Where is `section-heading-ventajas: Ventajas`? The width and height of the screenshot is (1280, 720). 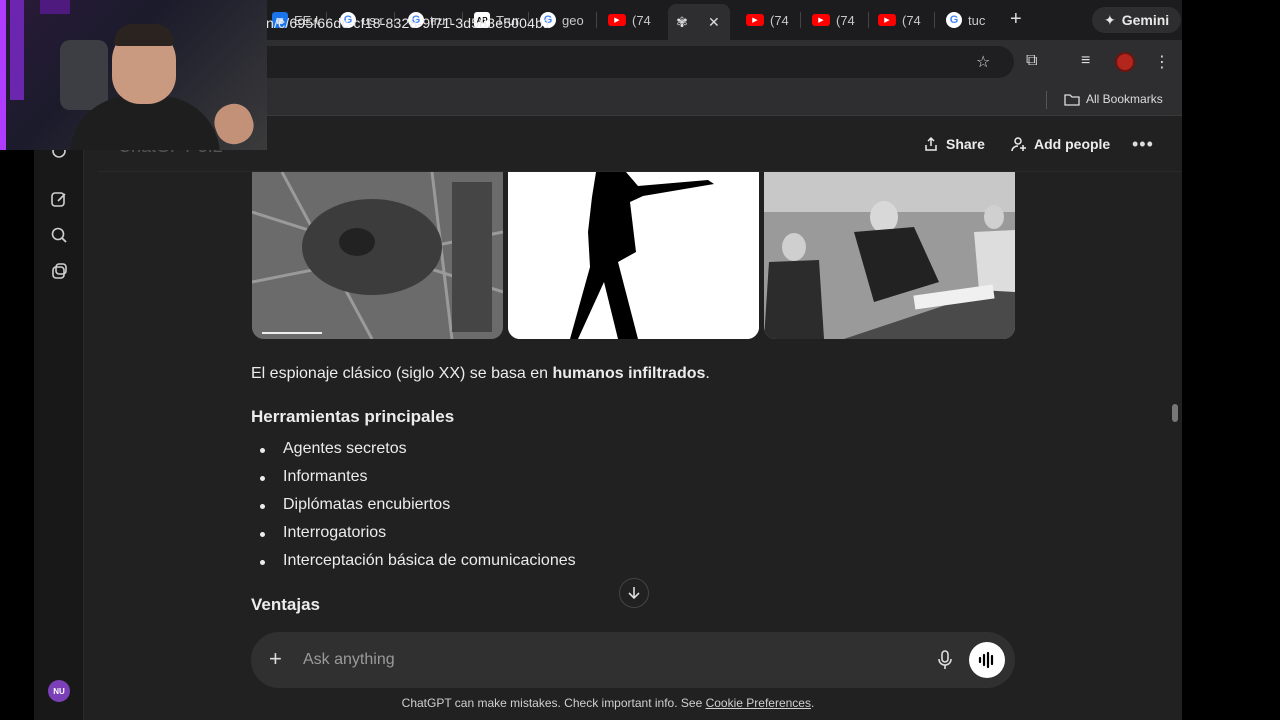
section-heading-ventajas: Ventajas is located at coordinates (285, 604).